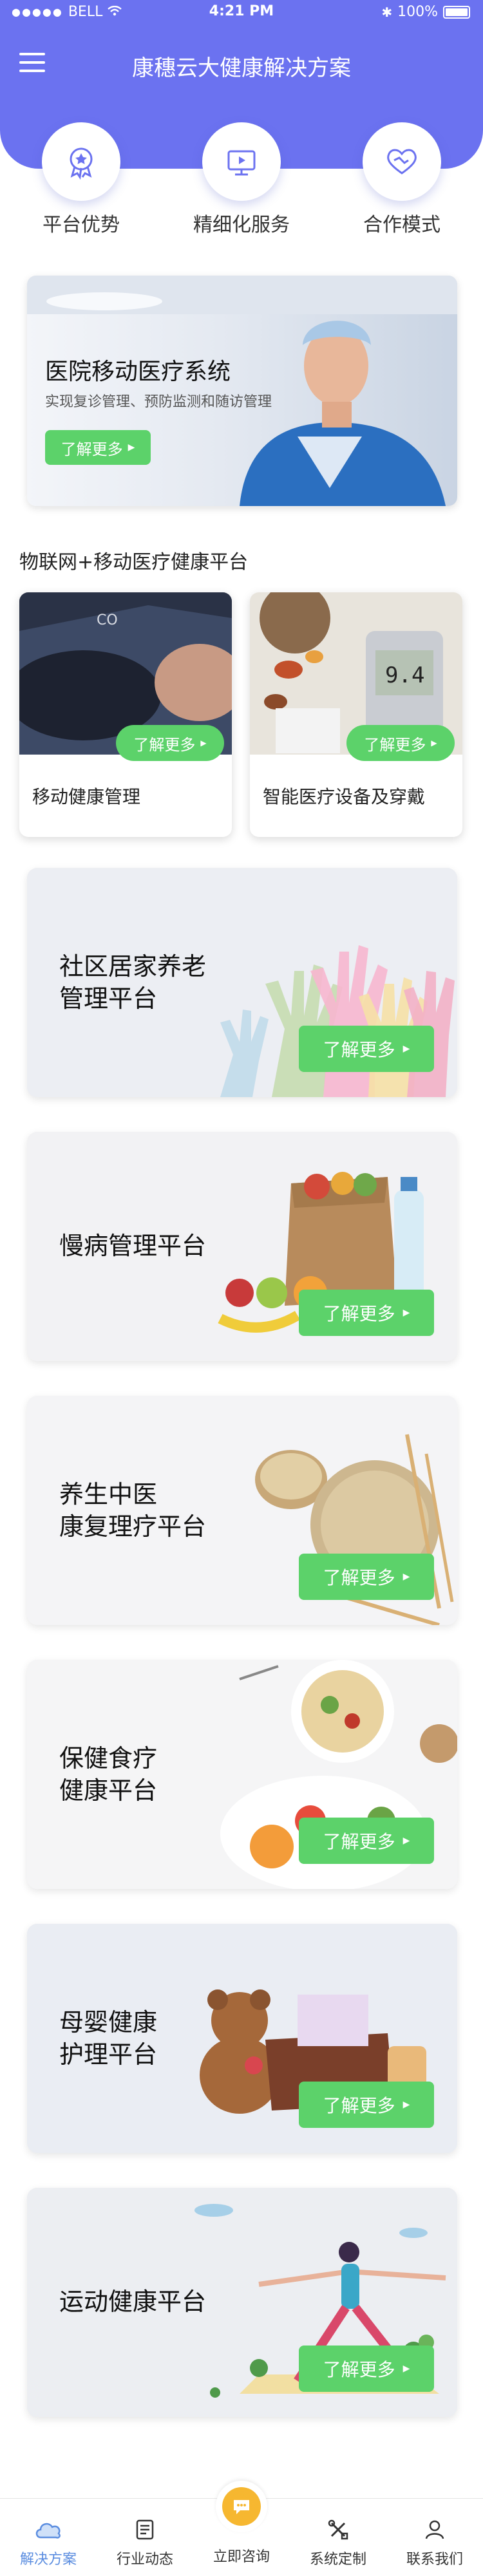  What do you see at coordinates (387, 12) in the screenshot?
I see `bluetooth-icon: ✱` at bounding box center [387, 12].